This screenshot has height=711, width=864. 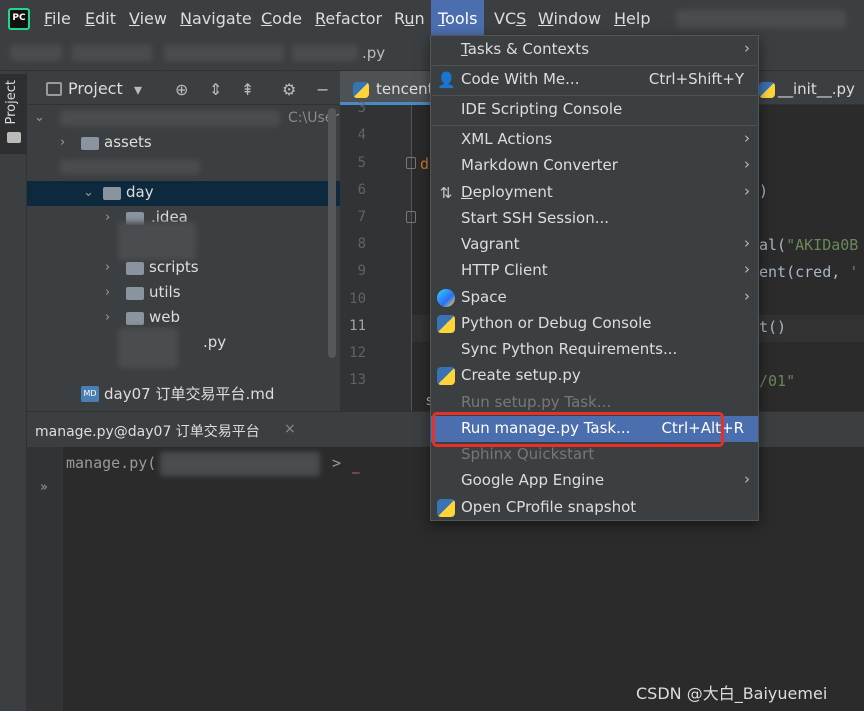 What do you see at coordinates (95, 88) in the screenshot?
I see `project-panel-title: Project` at bounding box center [95, 88].